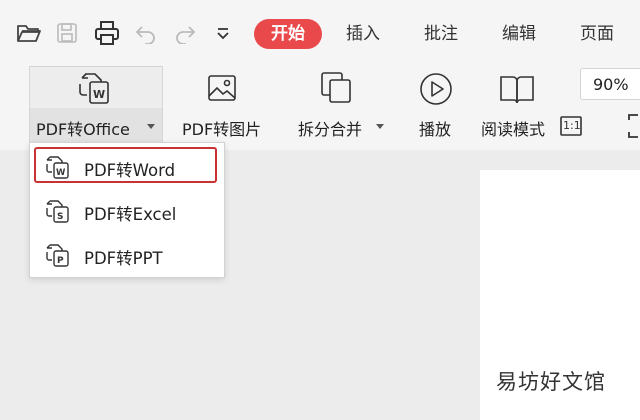  Describe the element at coordinates (123, 258) in the screenshot. I see `menu-item-label: PDF转PPT` at that location.